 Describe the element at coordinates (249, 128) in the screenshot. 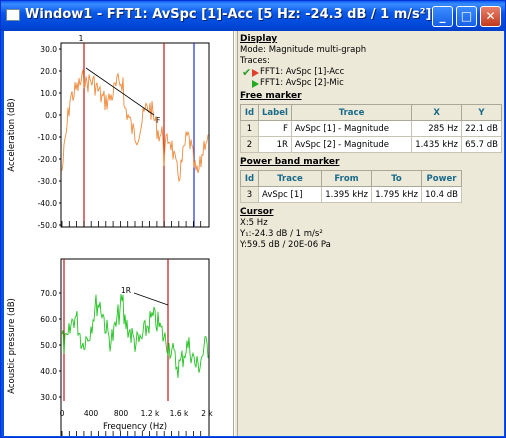

I see `cell-id: 1` at that location.